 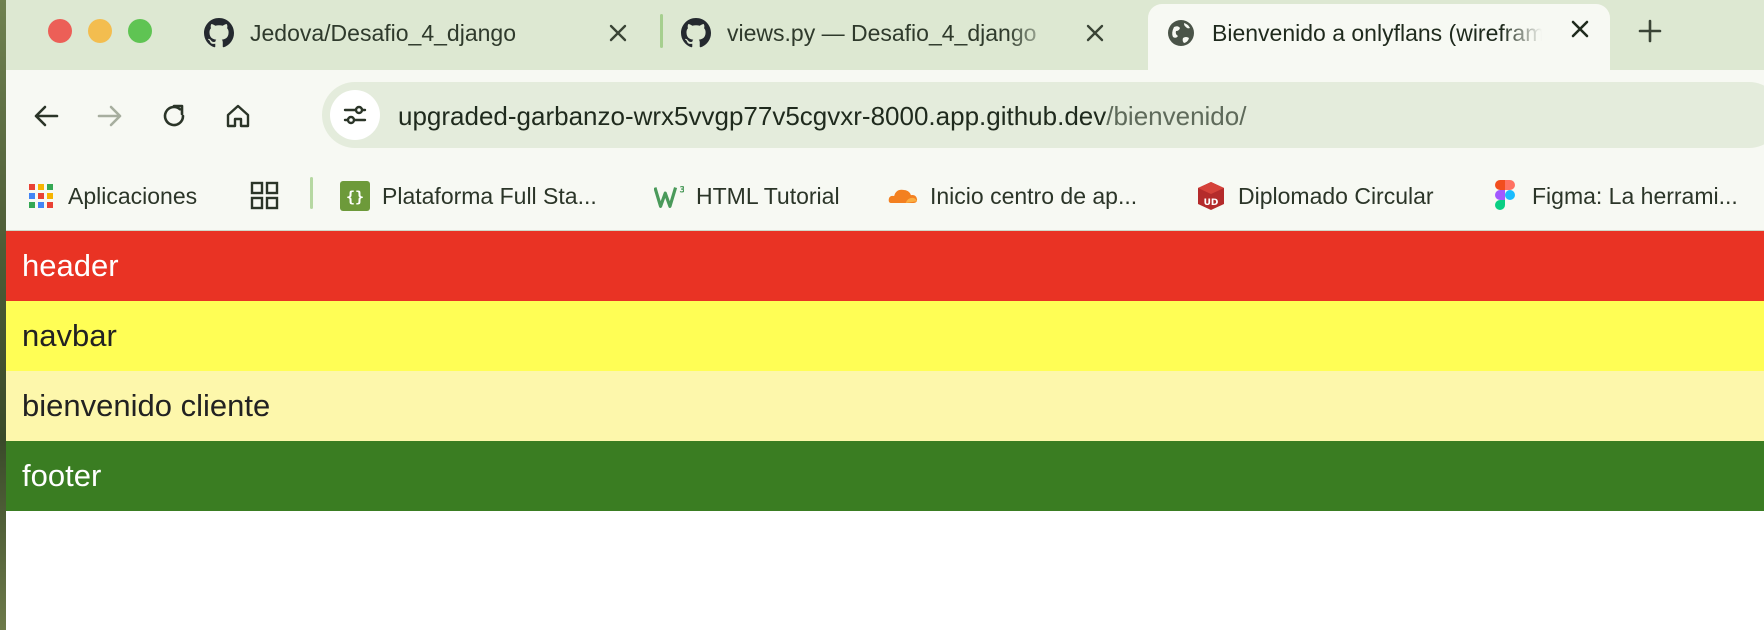 I want to click on arrow-right-icon, so click(x=109, y=116).